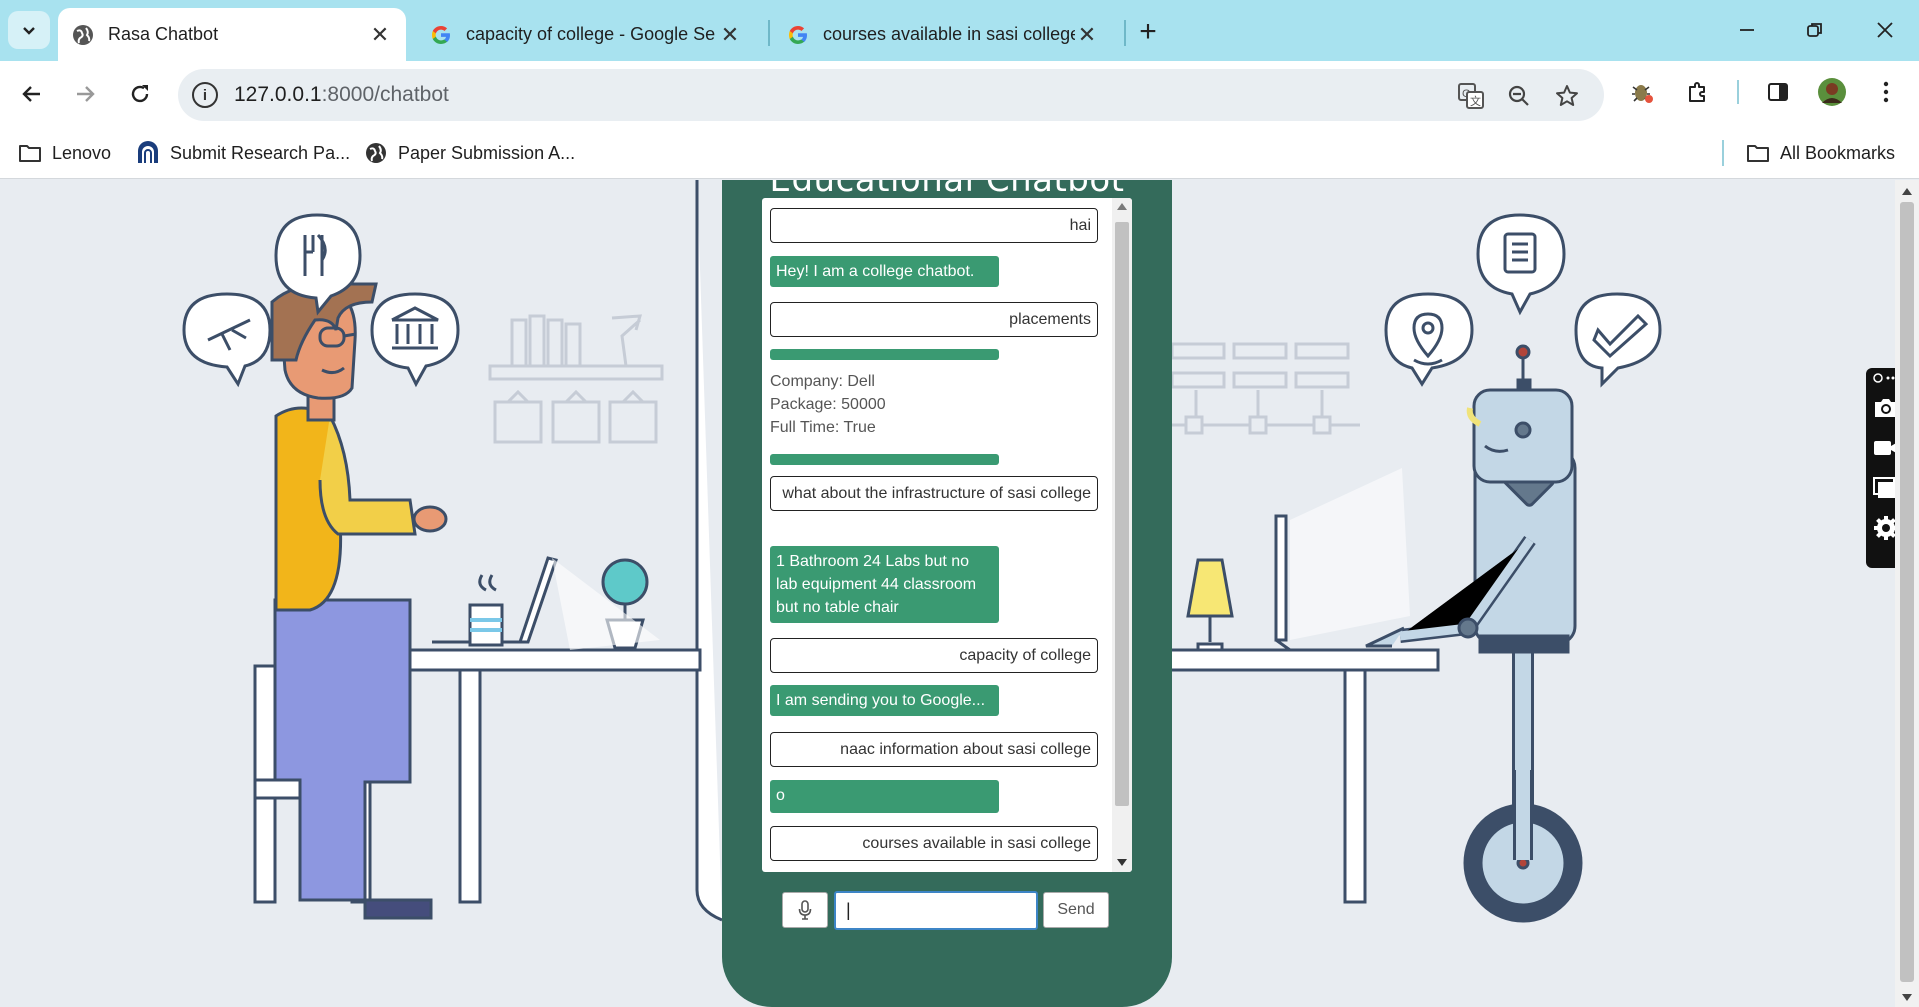 This screenshot has width=1919, height=1007. What do you see at coordinates (232, 34) in the screenshot?
I see `tab-rasa-chatbot: Rasa Chatbot ✕` at bounding box center [232, 34].